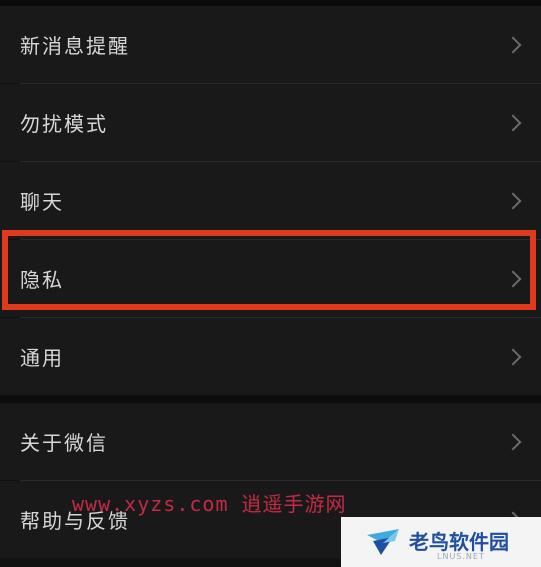  I want to click on watermark-text: www.xyzs.com 逍遥手游网, so click(209, 504).